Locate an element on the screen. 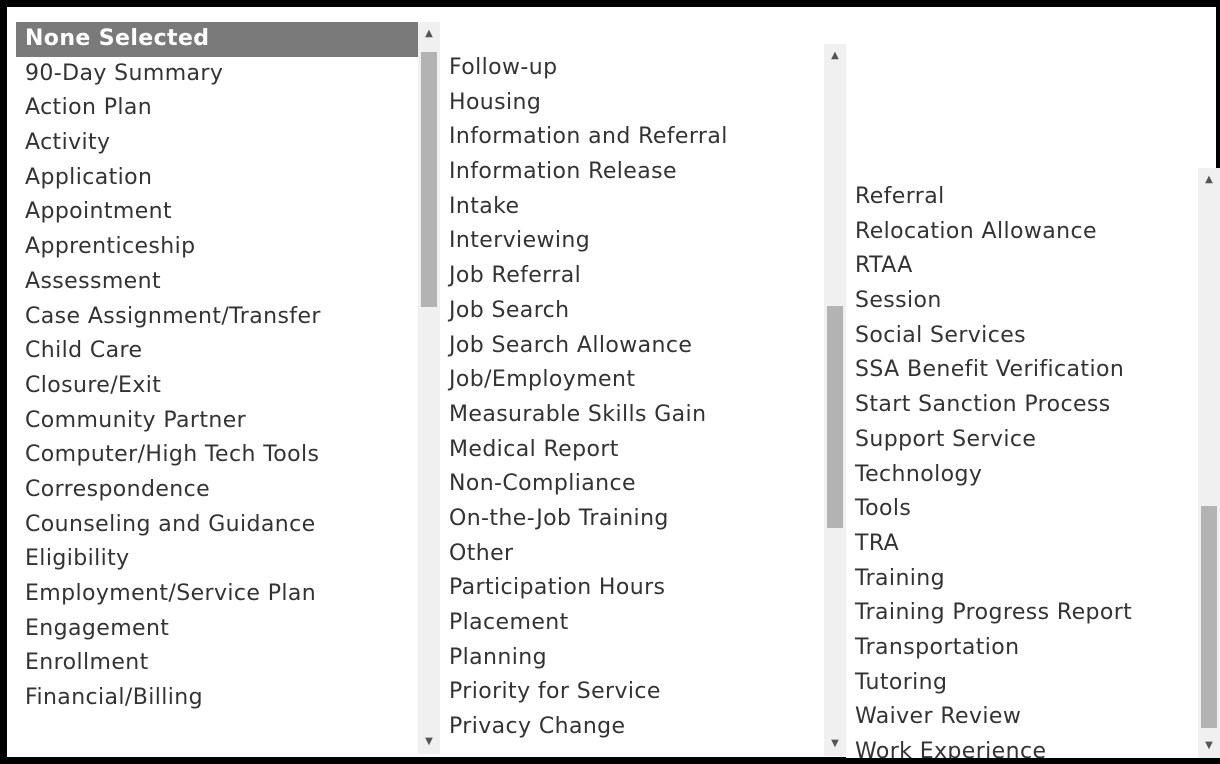 Image resolution: width=1220 pixels, height=764 pixels. list-option: Enrollment is located at coordinates (217, 663).